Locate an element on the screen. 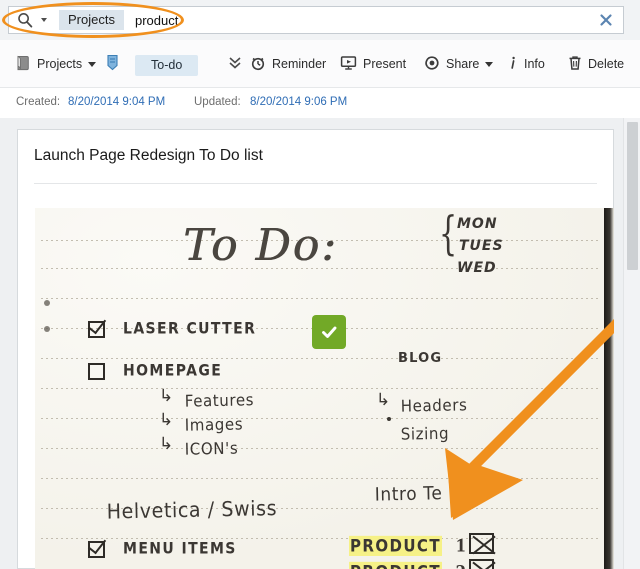  trash-icon is located at coordinates (575, 64).